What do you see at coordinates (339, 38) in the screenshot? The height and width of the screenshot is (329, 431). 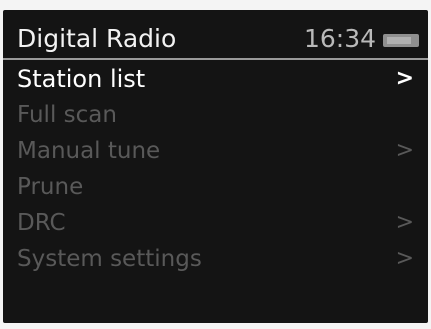 I see `clock: 16:34` at bounding box center [339, 38].